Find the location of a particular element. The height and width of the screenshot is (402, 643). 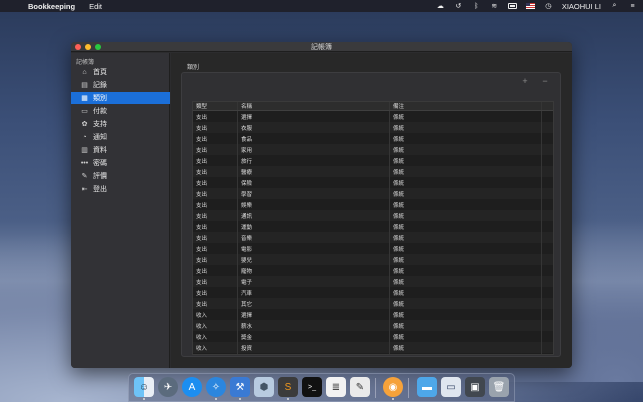

table-row: 收入 投資 係統 is located at coordinates (373, 347).